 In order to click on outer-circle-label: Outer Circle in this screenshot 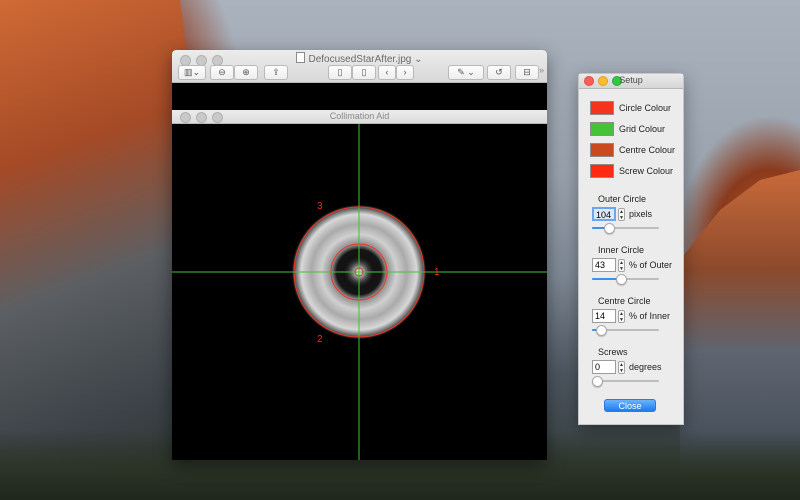, I will do `click(622, 199)`.